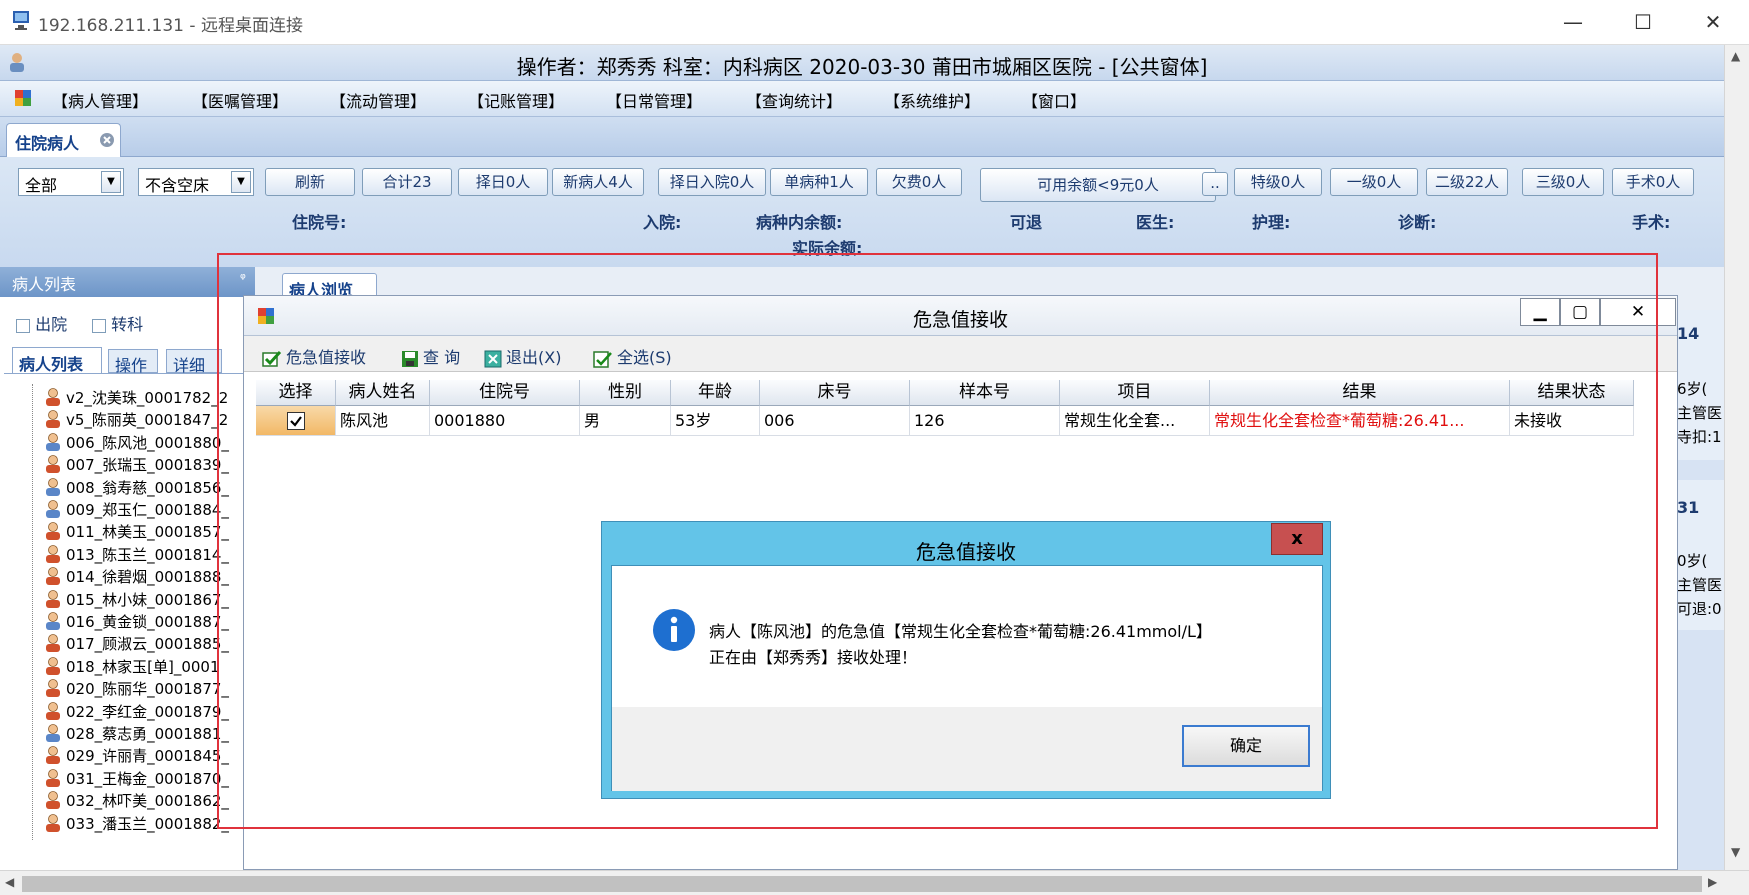 The width and height of the screenshot is (1749, 895). I want to click on tree-item-label: 006_陈风池_0001880_, so click(147, 442).